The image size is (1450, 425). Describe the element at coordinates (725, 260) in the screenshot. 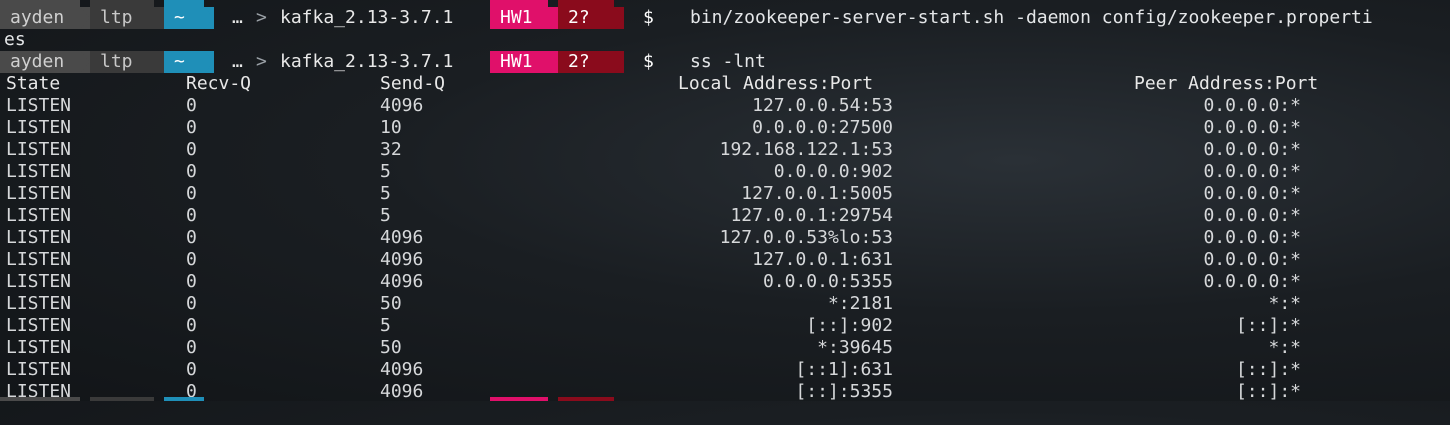

I see `table-row: LISTEN 0 4096 127.0.0.1:631 0.0.0.0:*` at that location.